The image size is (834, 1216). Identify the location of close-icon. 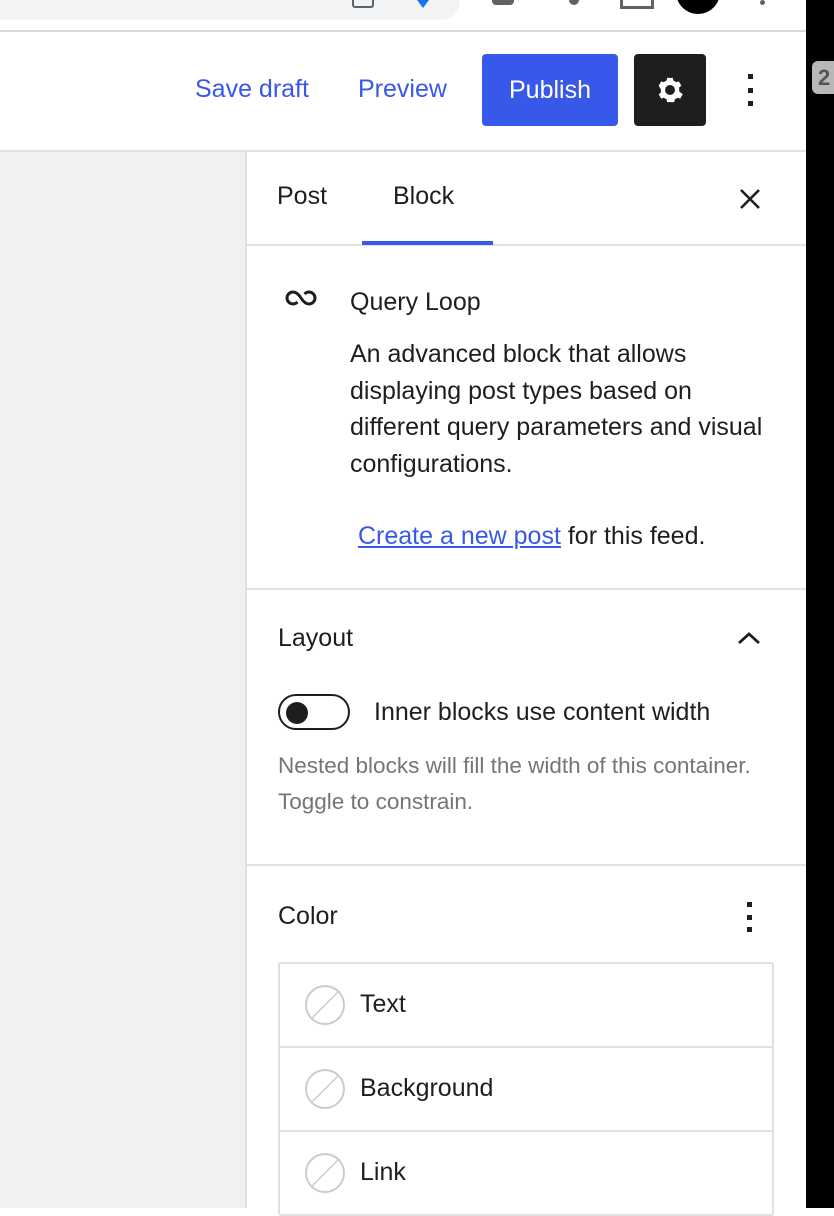
(750, 199).